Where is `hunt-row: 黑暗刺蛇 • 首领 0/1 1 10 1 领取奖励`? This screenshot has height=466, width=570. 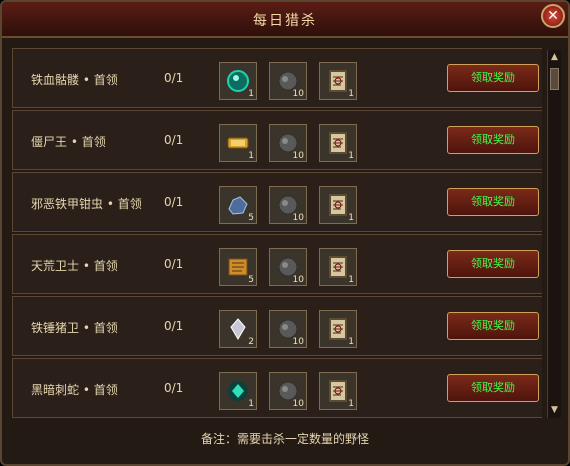 hunt-row: 黑暗刺蛇 • 首领 0/1 1 10 1 领取奖励 is located at coordinates (277, 388).